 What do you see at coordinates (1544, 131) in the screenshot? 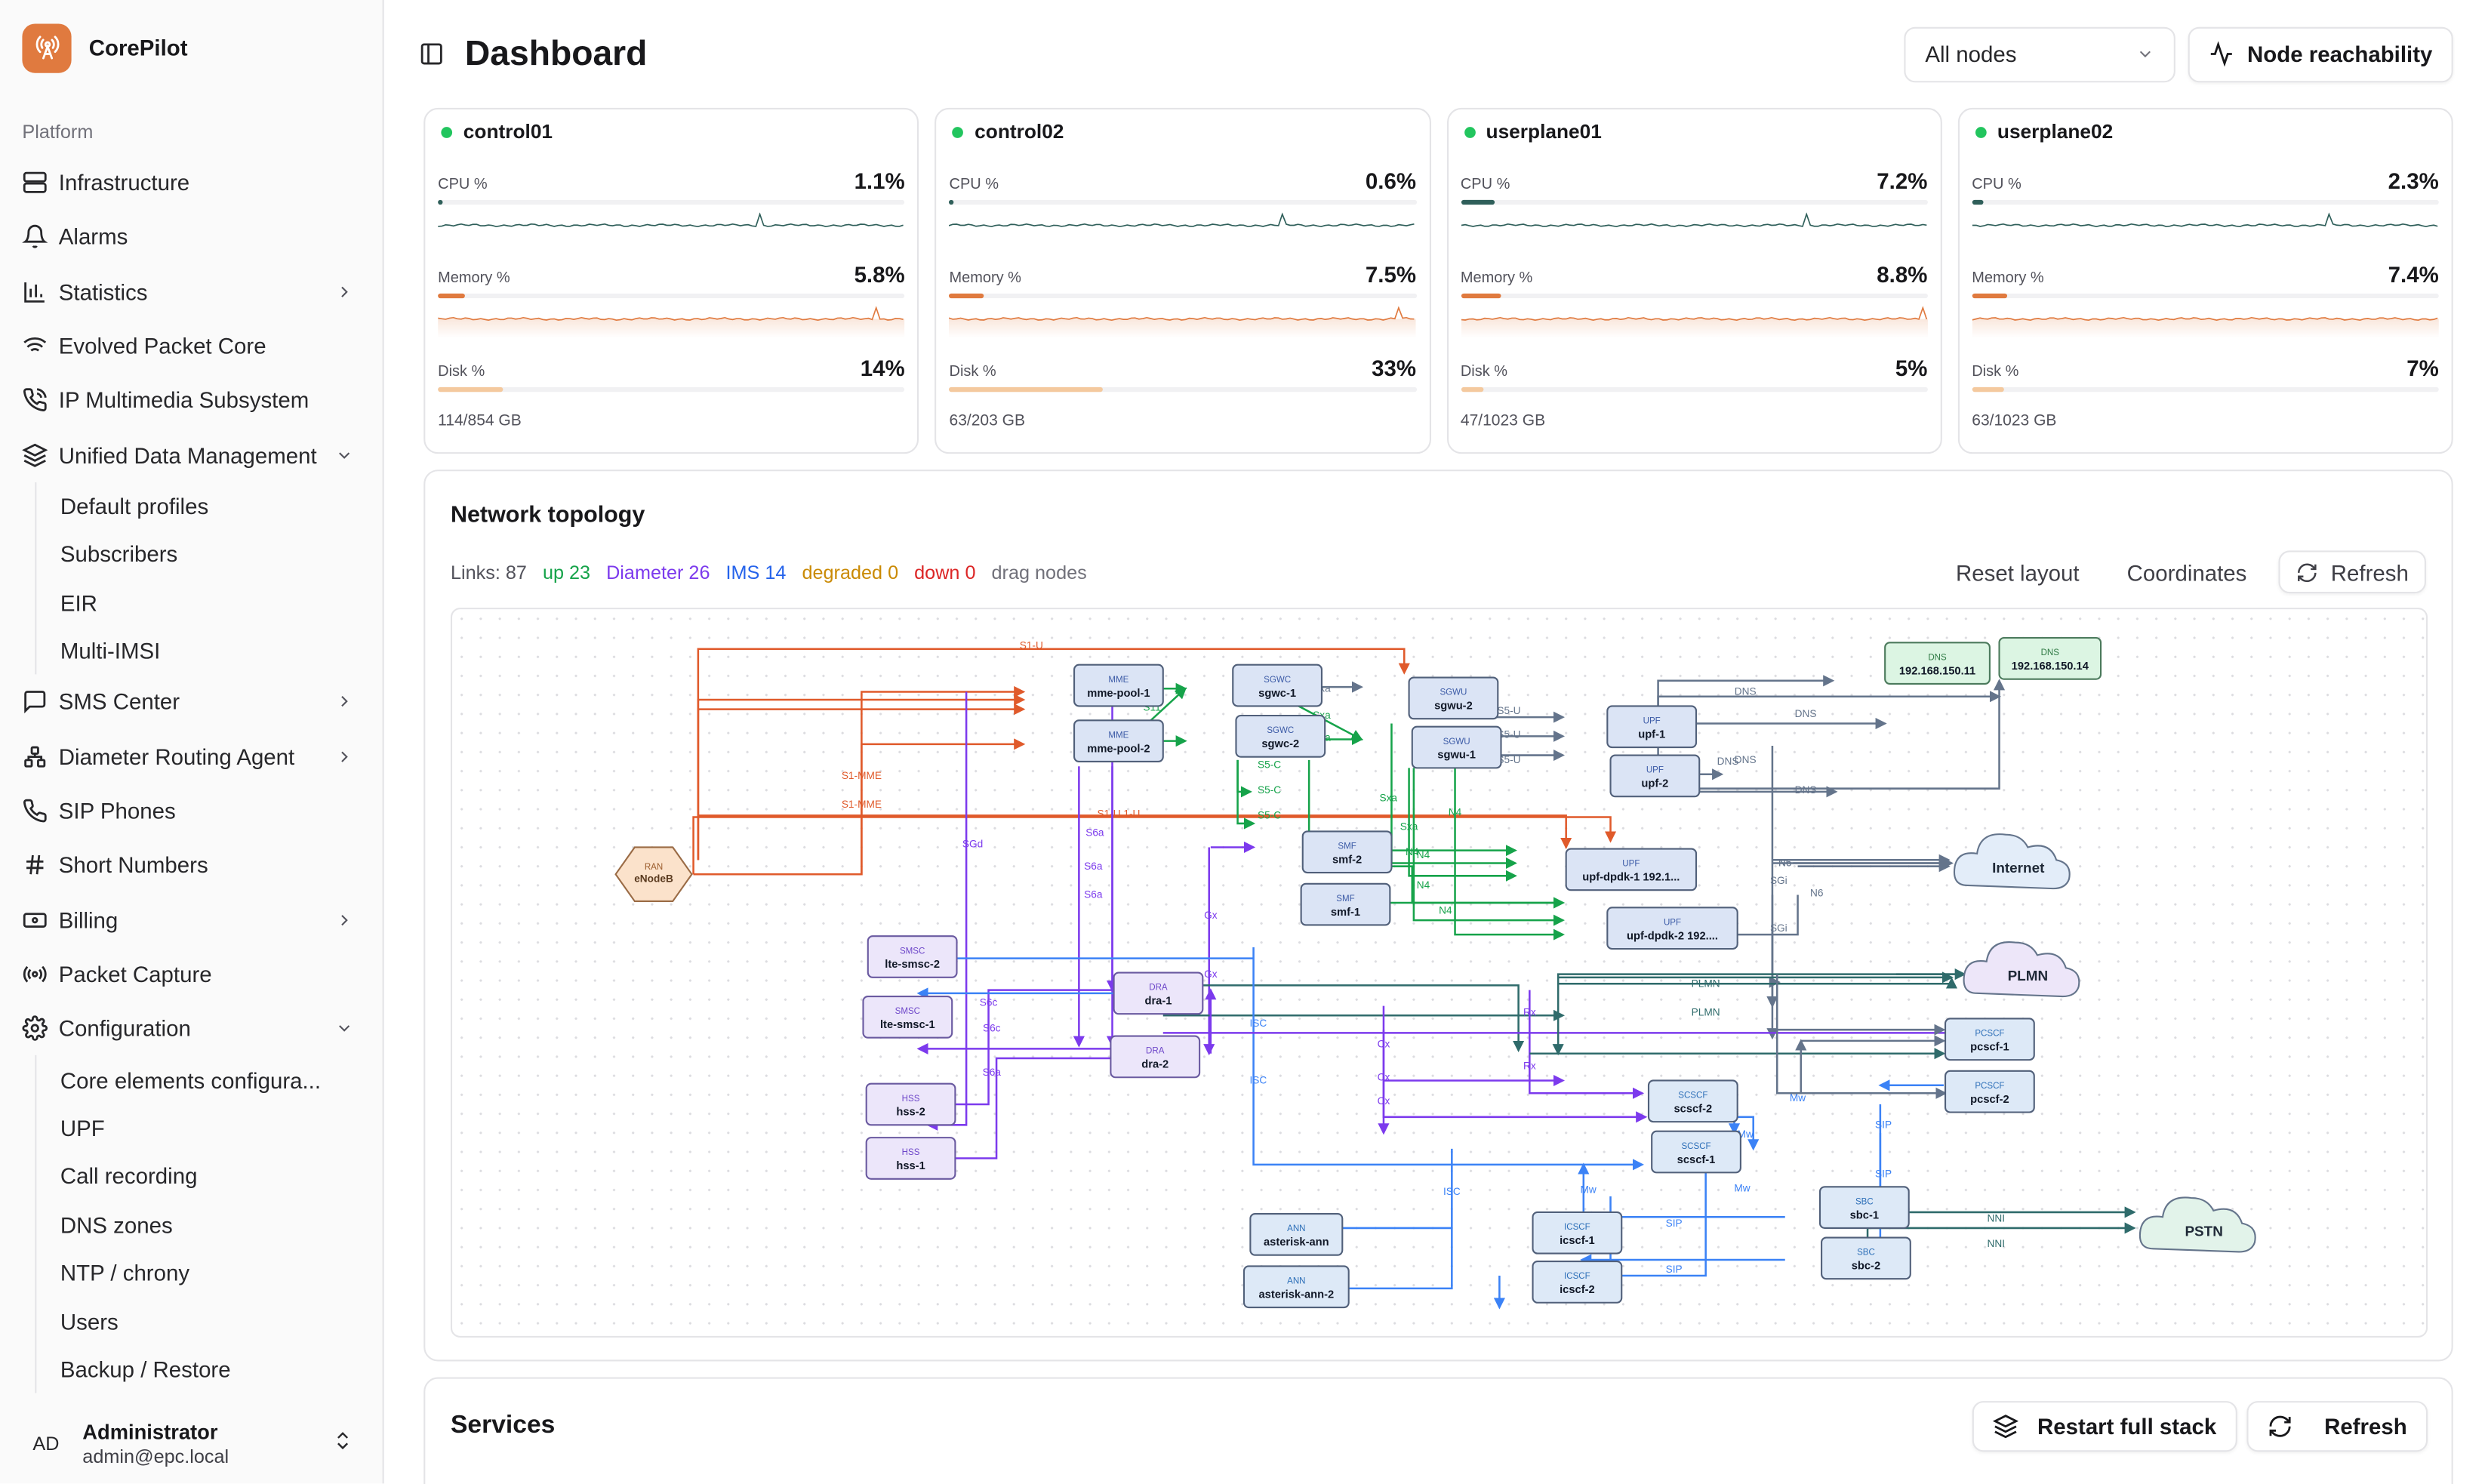
I see `node-name: userplane01` at bounding box center [1544, 131].